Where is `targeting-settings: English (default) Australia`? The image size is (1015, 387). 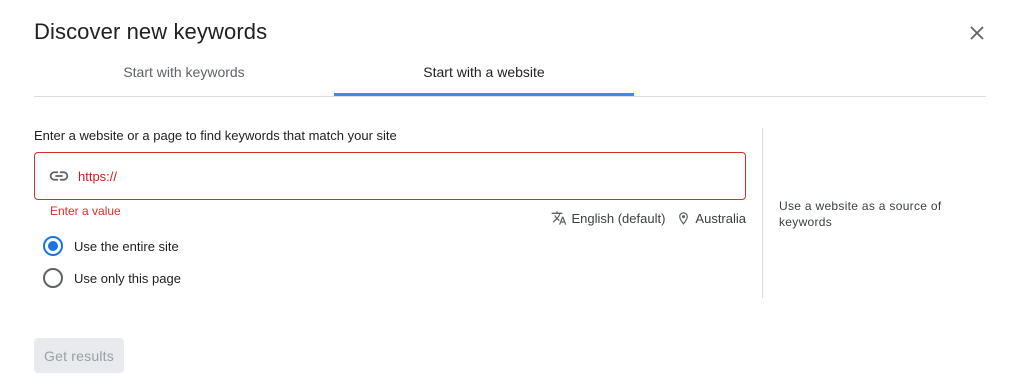
targeting-settings: English (default) Australia is located at coordinates (648, 218).